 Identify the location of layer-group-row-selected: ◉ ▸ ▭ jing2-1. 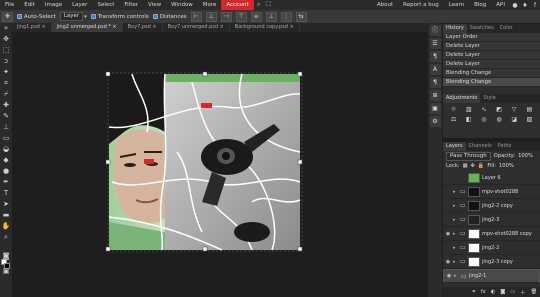
(491, 276).